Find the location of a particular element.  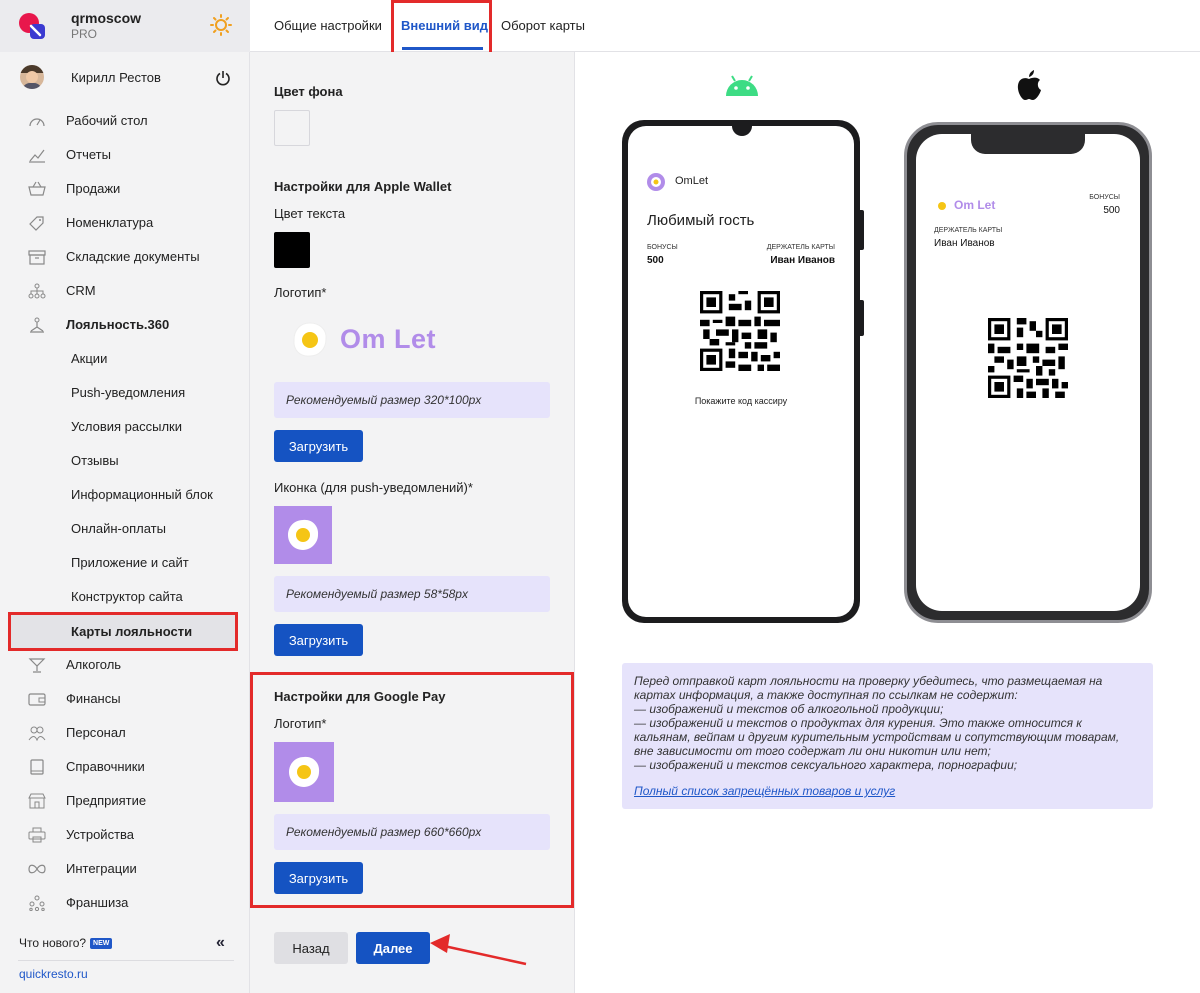

avatar is located at coordinates (32, 77).